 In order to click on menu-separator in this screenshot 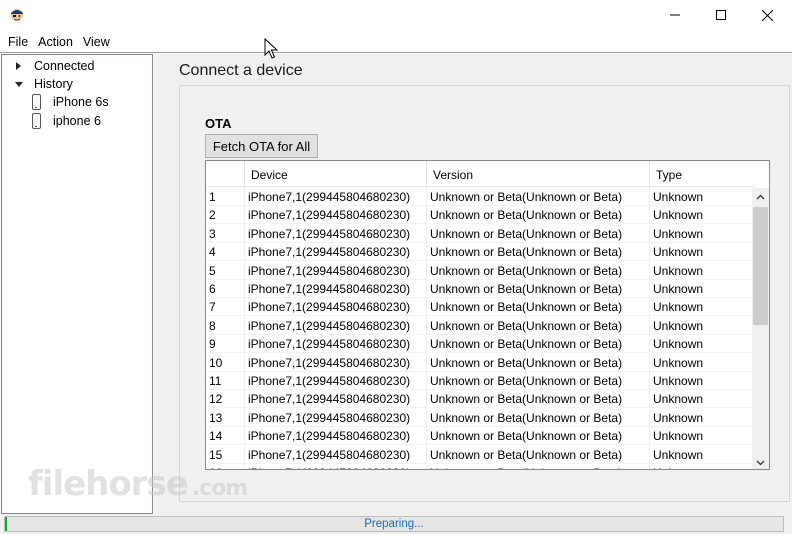, I will do `click(396, 52)`.